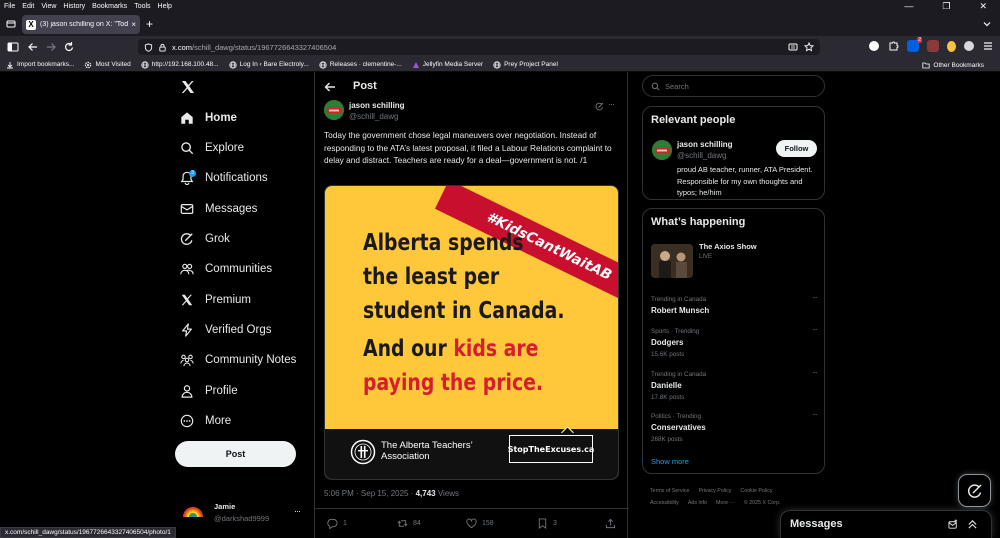  Describe the element at coordinates (728, 246) in the screenshot. I see `live-show-title: The Axios Show` at that location.